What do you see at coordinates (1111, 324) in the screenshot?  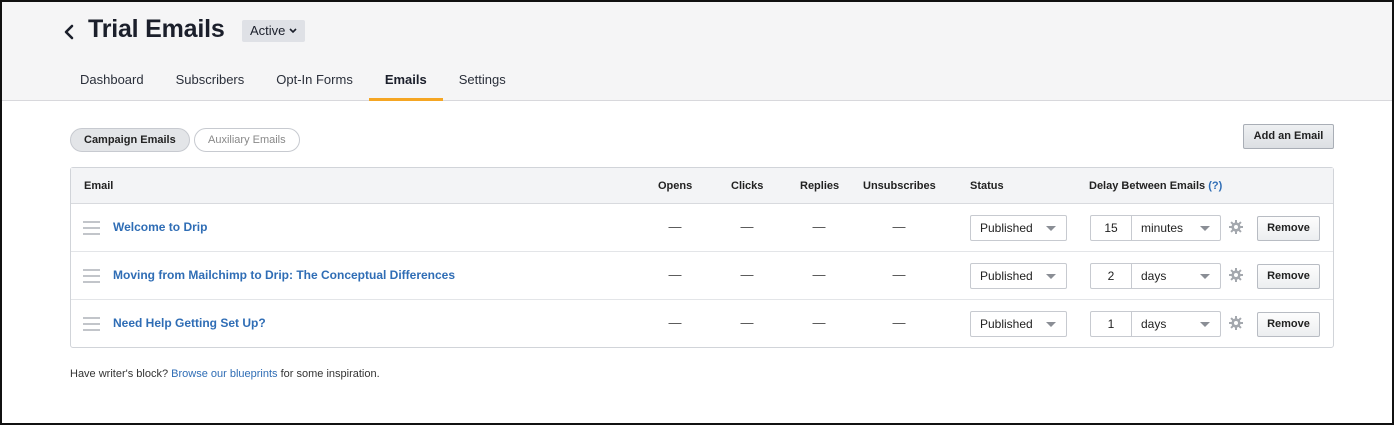 I see `delay-value-input: 1` at bounding box center [1111, 324].